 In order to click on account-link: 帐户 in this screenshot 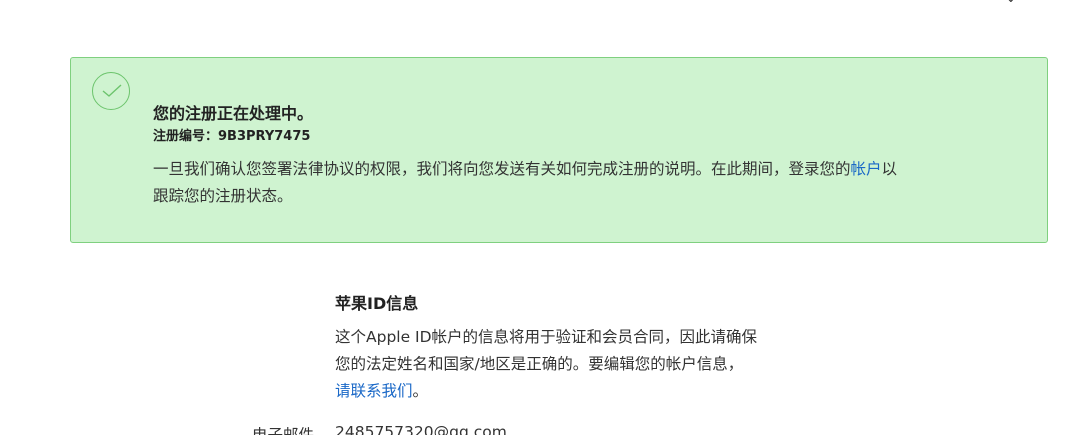, I will do `click(866, 169)`.